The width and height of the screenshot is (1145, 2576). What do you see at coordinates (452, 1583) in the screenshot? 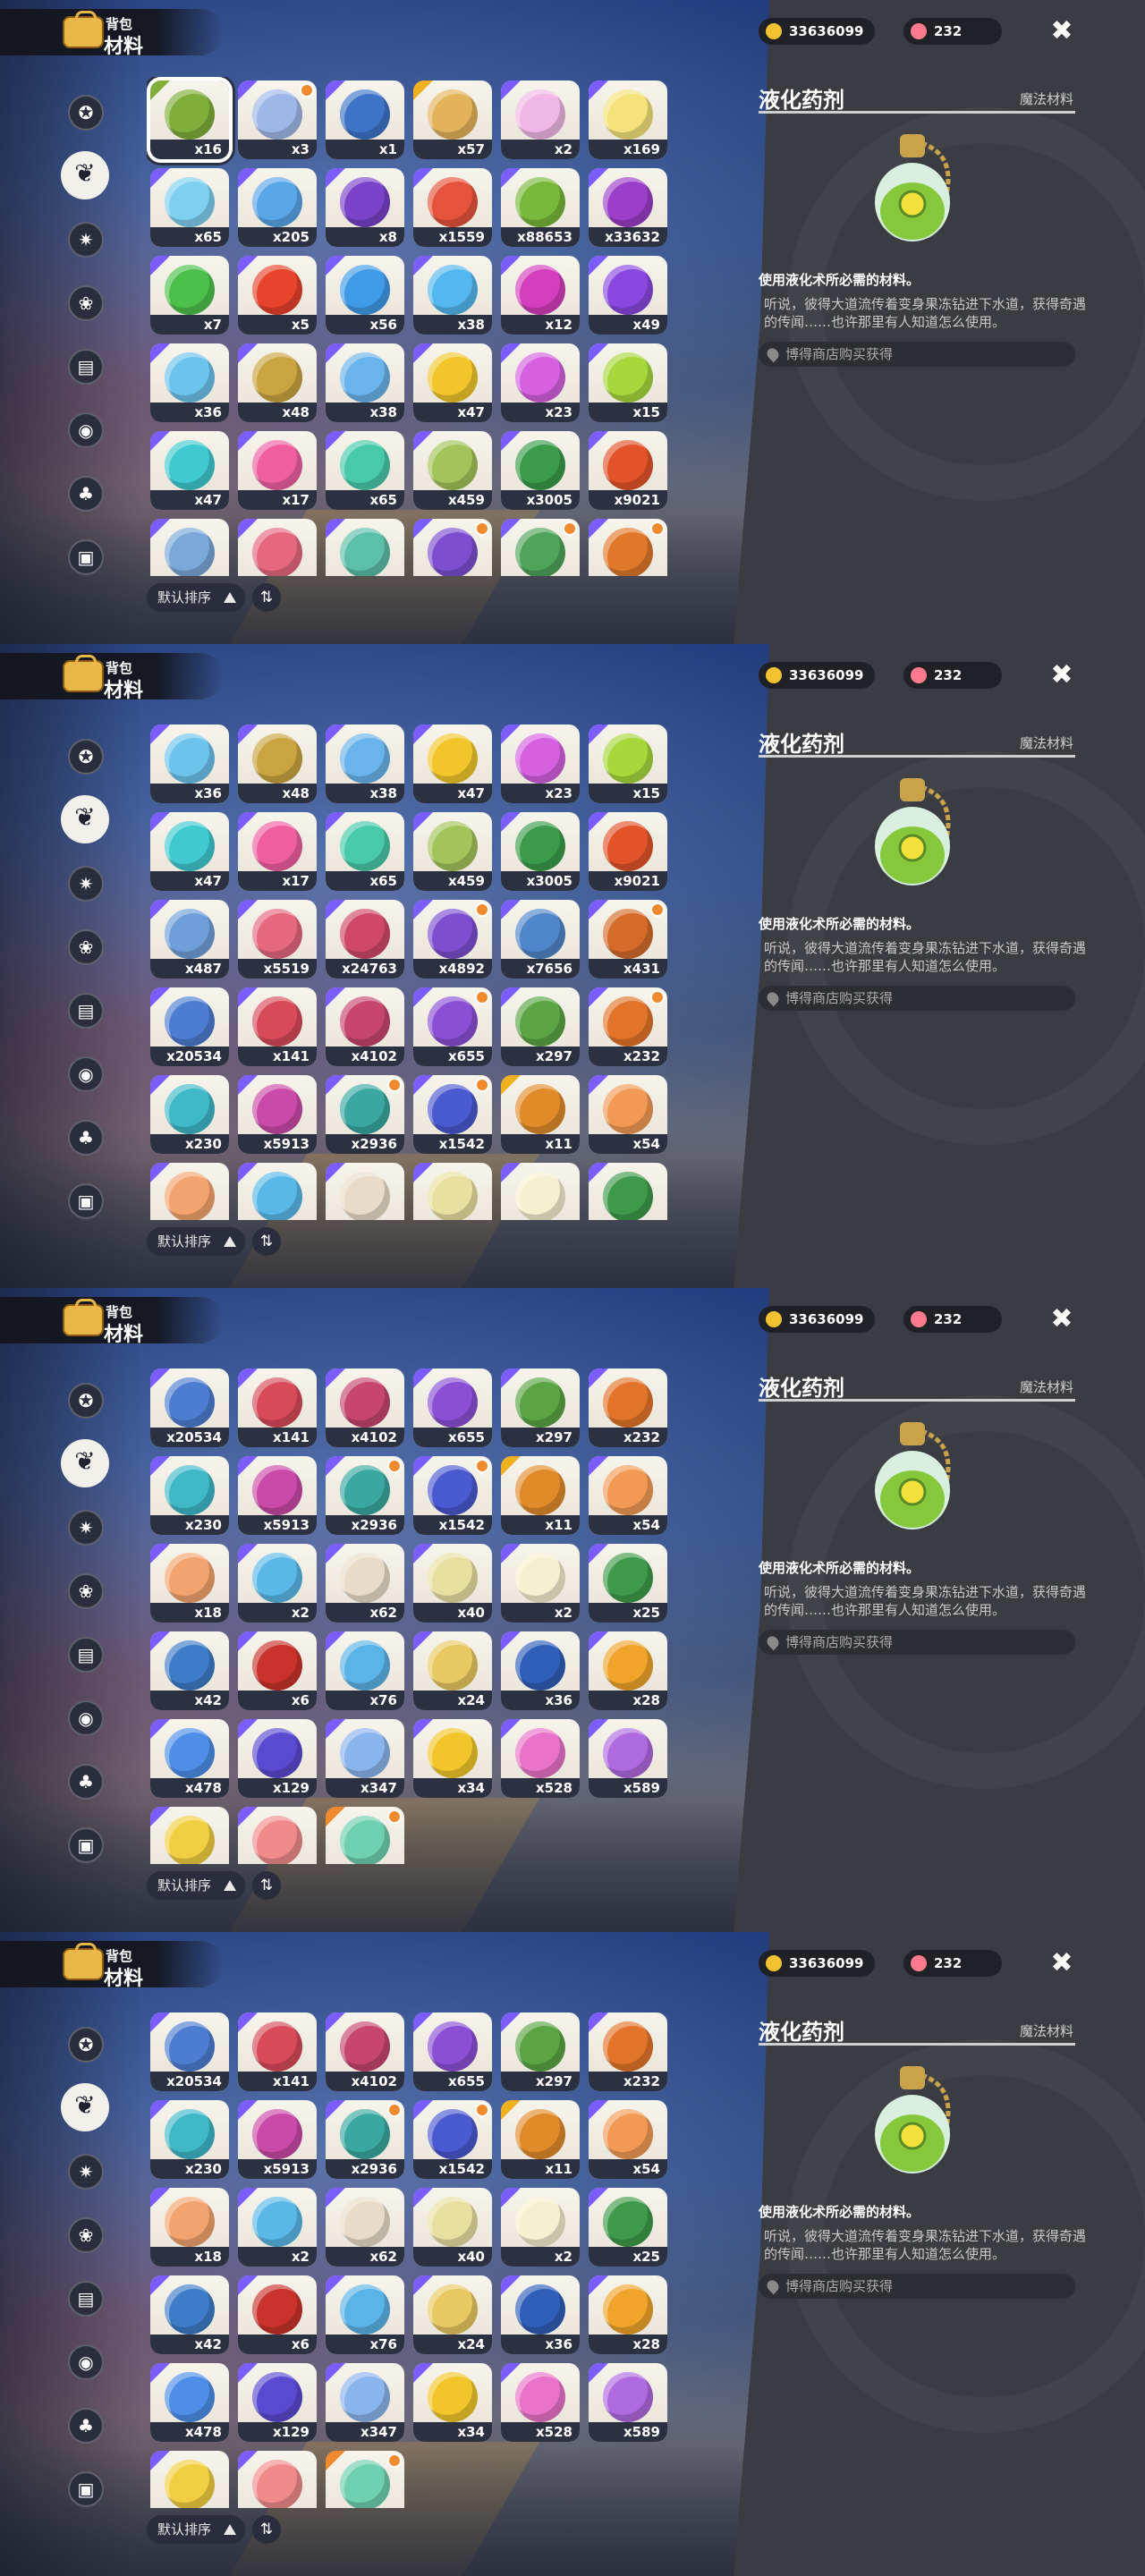
I see `item-slot: x40` at bounding box center [452, 1583].